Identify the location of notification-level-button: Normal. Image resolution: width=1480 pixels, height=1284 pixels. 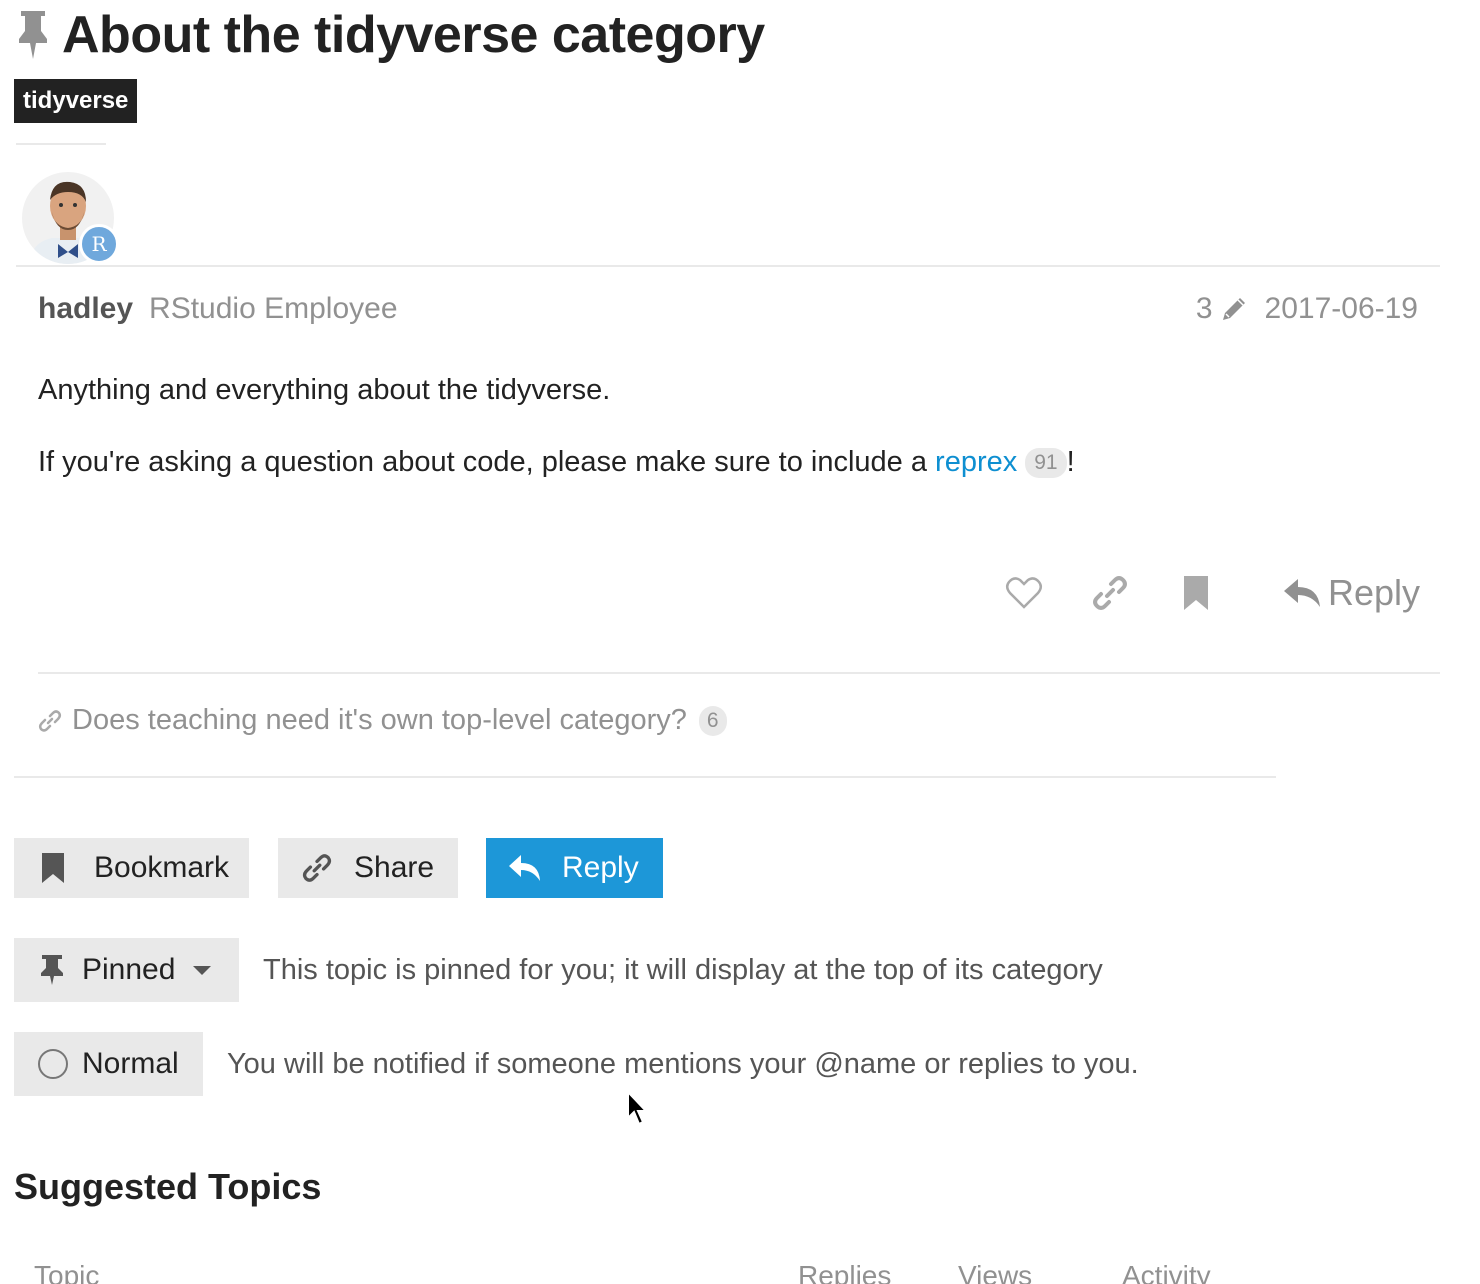
(108, 1064).